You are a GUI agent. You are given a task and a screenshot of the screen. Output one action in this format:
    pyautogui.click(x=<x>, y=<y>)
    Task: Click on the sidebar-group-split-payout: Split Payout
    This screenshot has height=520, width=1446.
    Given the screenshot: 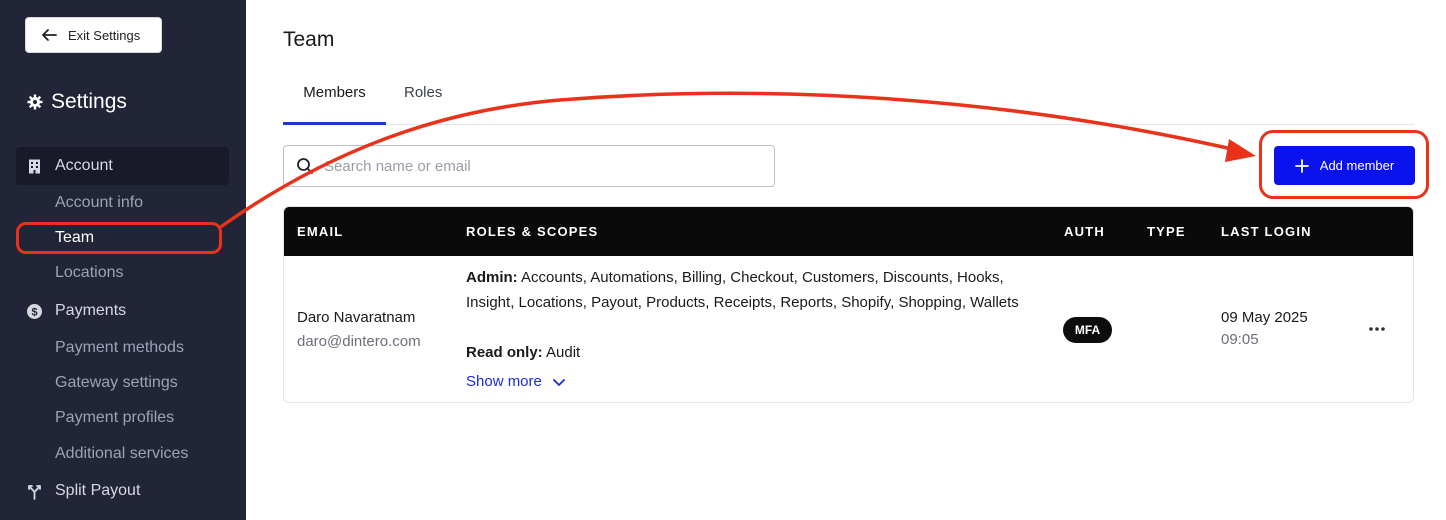 What is the action you would take?
    pyautogui.click(x=122, y=491)
    